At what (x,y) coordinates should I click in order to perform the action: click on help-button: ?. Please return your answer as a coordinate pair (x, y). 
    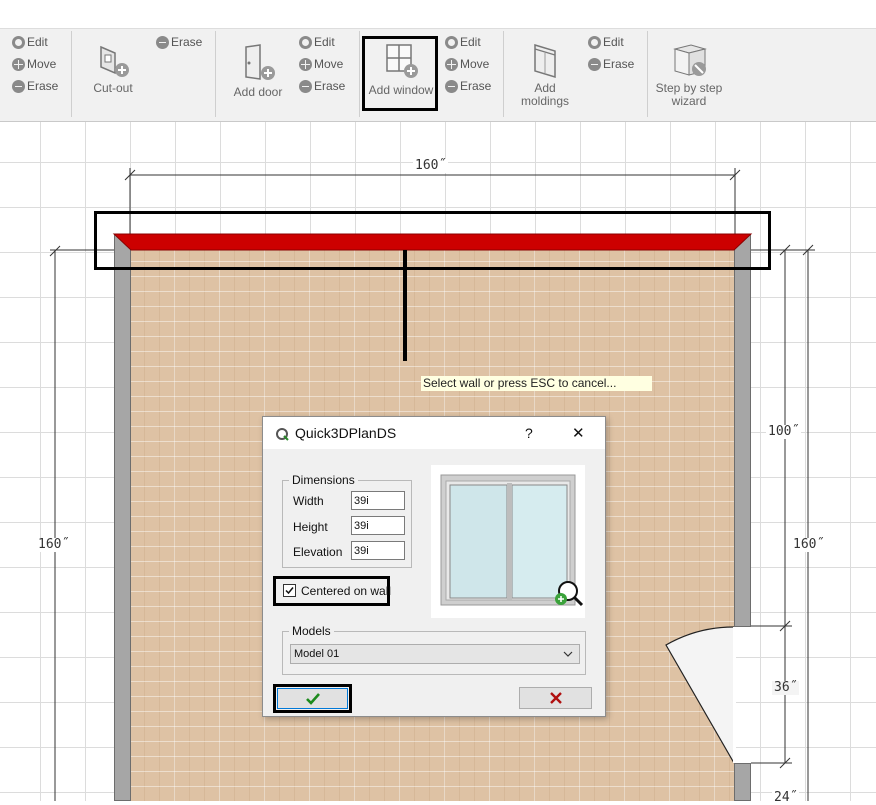
    Looking at the image, I should click on (529, 433).